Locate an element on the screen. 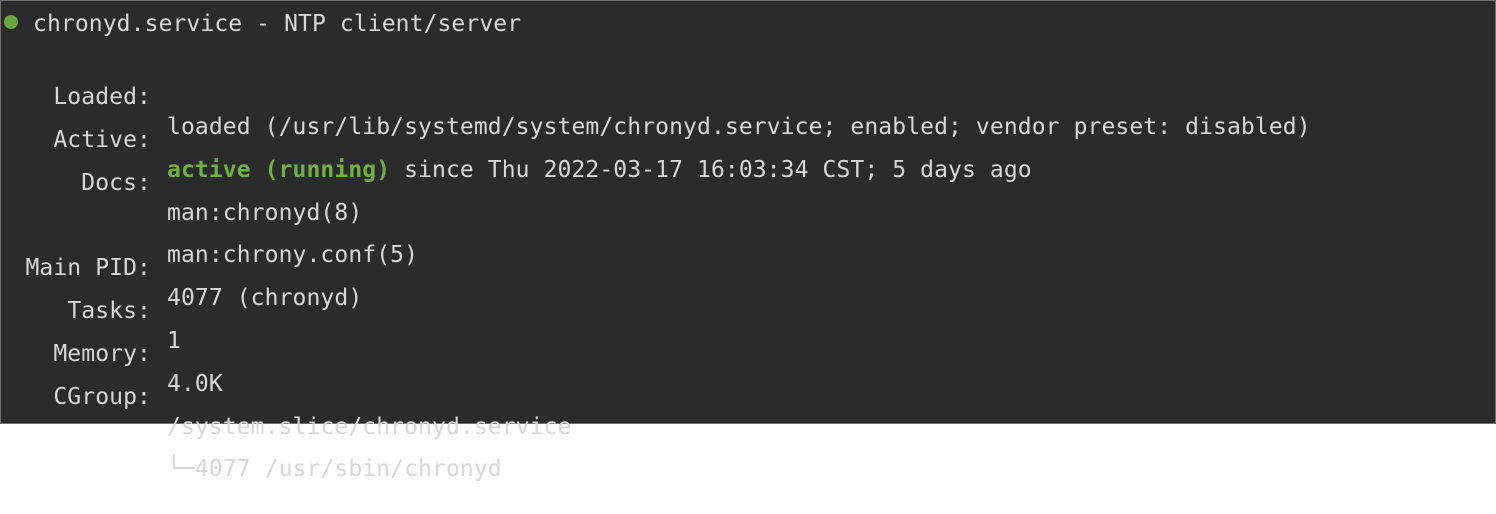  cgroup-child-row: └─4077 /usr/sbin/chronyd is located at coordinates (251, 438).